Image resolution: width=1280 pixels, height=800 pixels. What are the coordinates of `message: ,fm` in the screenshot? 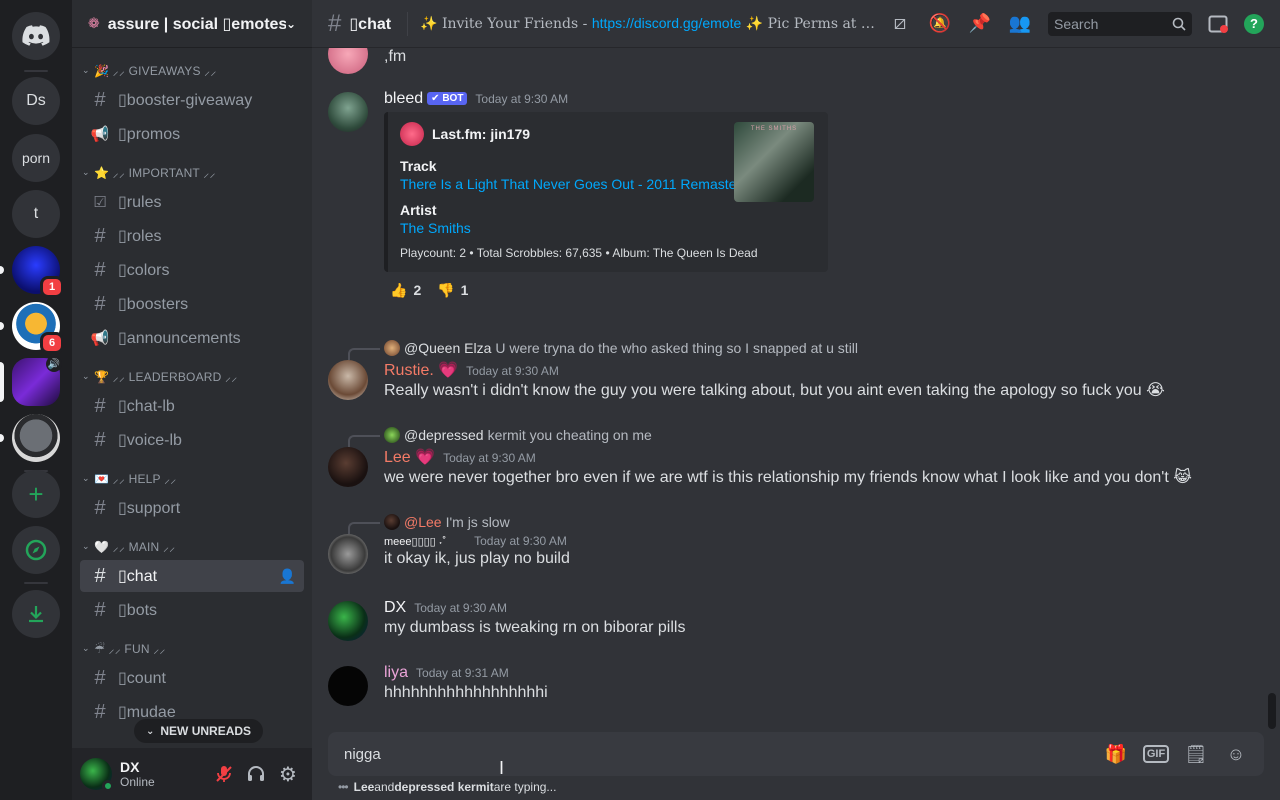 It's located at (798, 61).